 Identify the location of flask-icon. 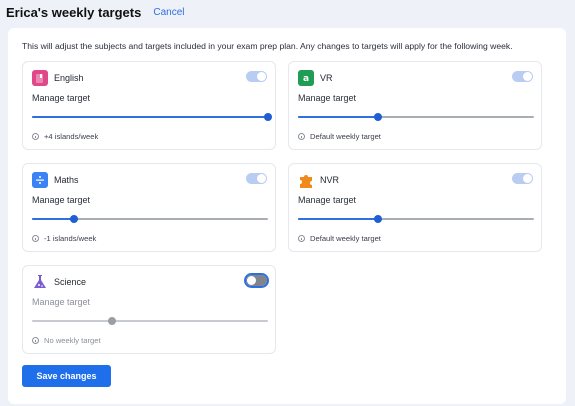
(40, 282).